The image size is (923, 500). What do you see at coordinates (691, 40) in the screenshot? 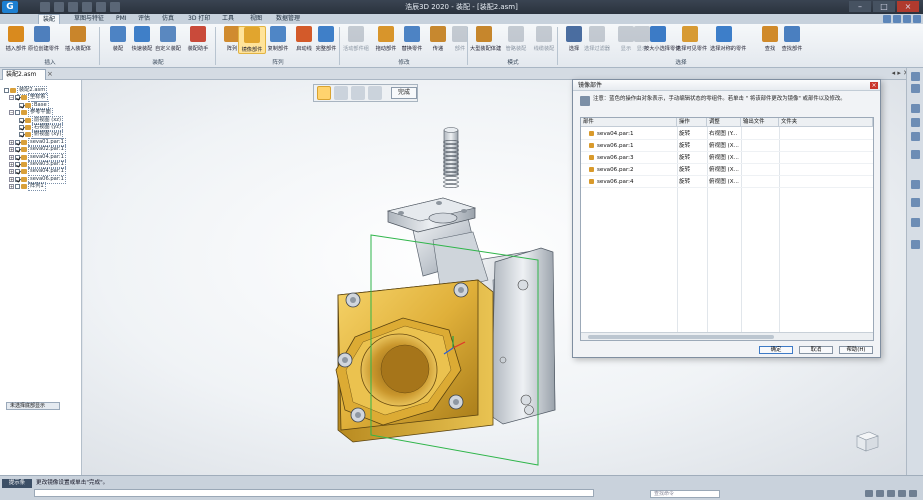
I see `ribbon-button-25: 选择可见零件` at bounding box center [691, 40].